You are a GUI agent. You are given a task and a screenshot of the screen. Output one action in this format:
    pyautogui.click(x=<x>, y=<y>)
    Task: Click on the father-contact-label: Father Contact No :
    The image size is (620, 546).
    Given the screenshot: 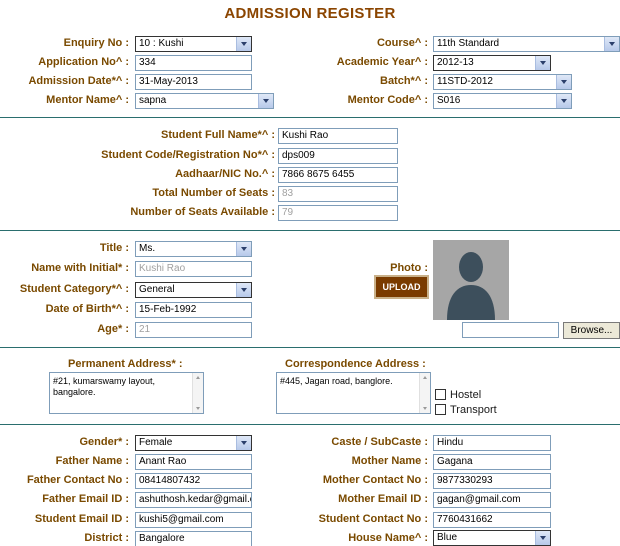 What is the action you would take?
    pyautogui.click(x=77, y=480)
    